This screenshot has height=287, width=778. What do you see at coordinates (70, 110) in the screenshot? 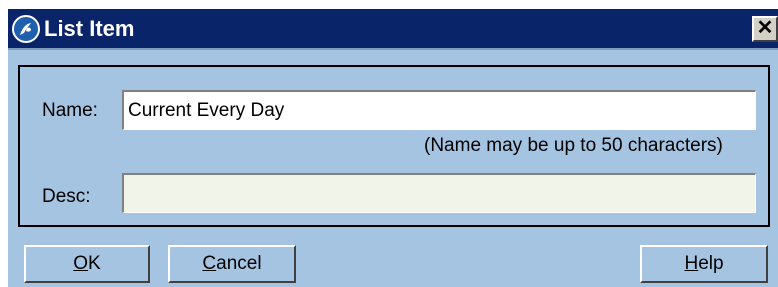
I see `name-label: Name:` at bounding box center [70, 110].